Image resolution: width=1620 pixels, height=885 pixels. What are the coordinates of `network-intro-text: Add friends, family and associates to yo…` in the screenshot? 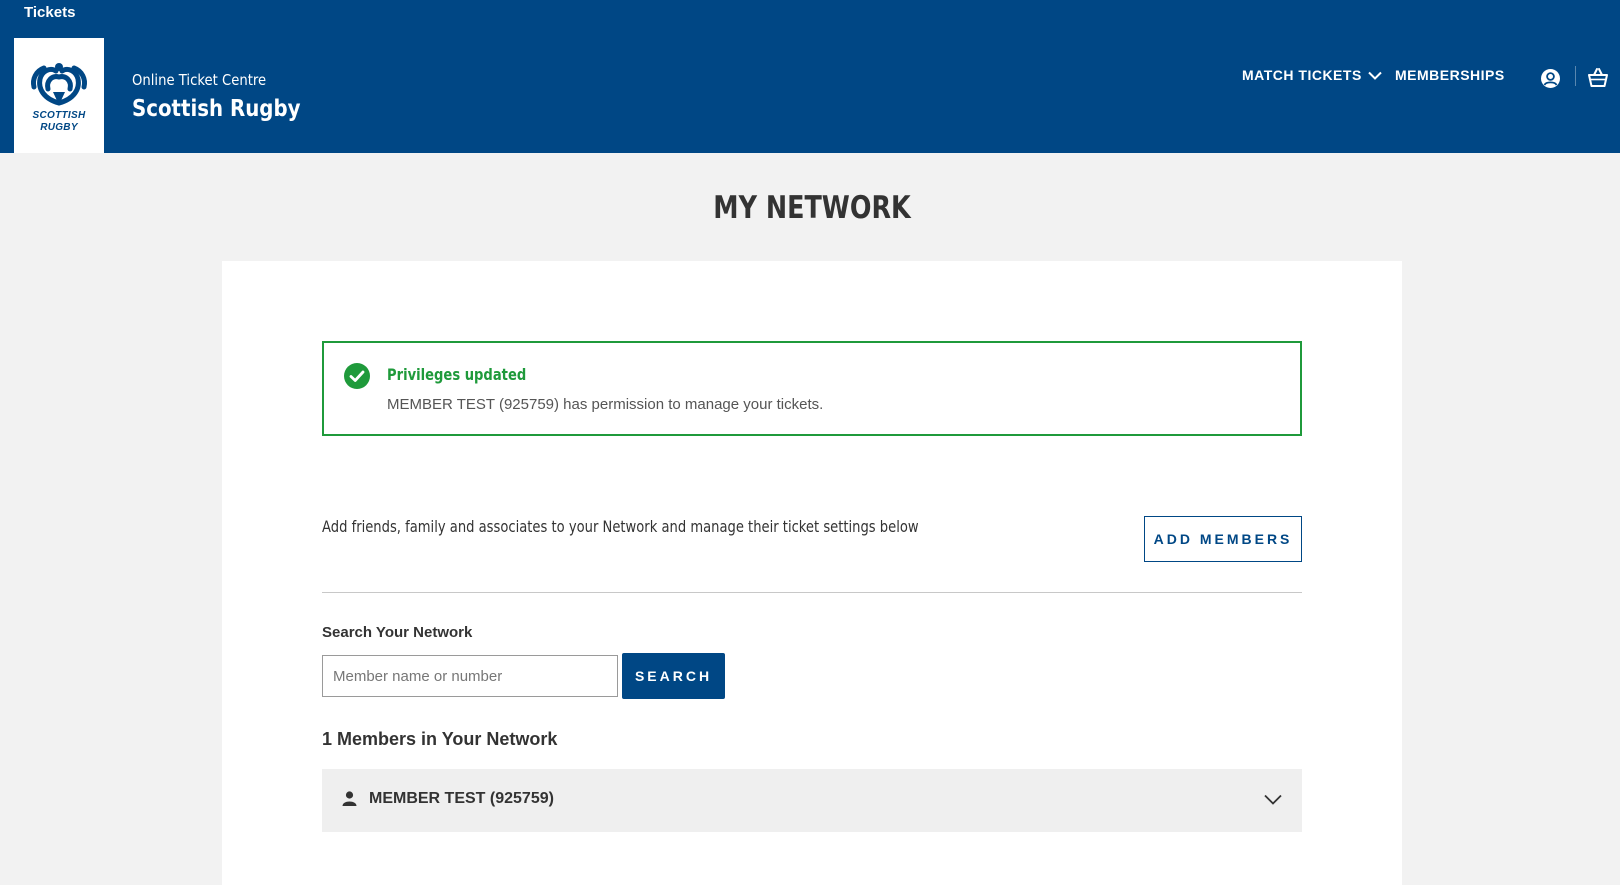 It's located at (620, 526).